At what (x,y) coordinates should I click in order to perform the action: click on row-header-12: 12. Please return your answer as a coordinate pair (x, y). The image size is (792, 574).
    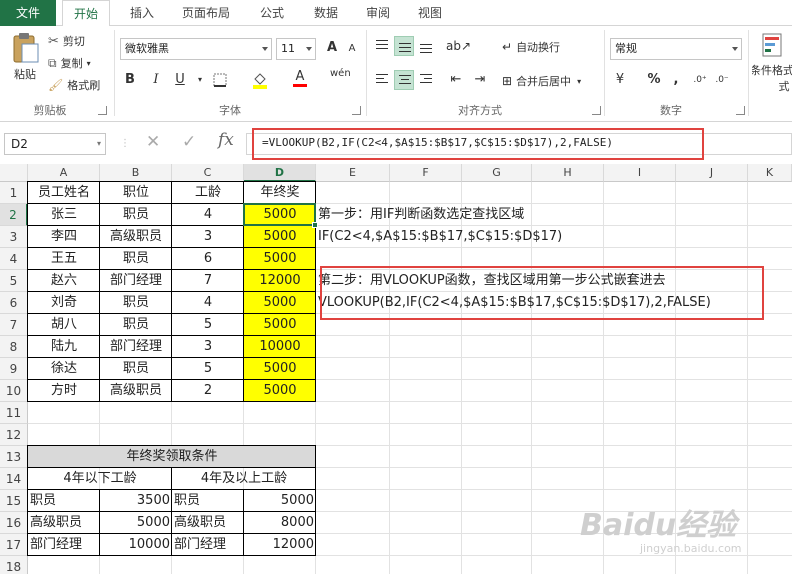
    Looking at the image, I should click on (14, 435).